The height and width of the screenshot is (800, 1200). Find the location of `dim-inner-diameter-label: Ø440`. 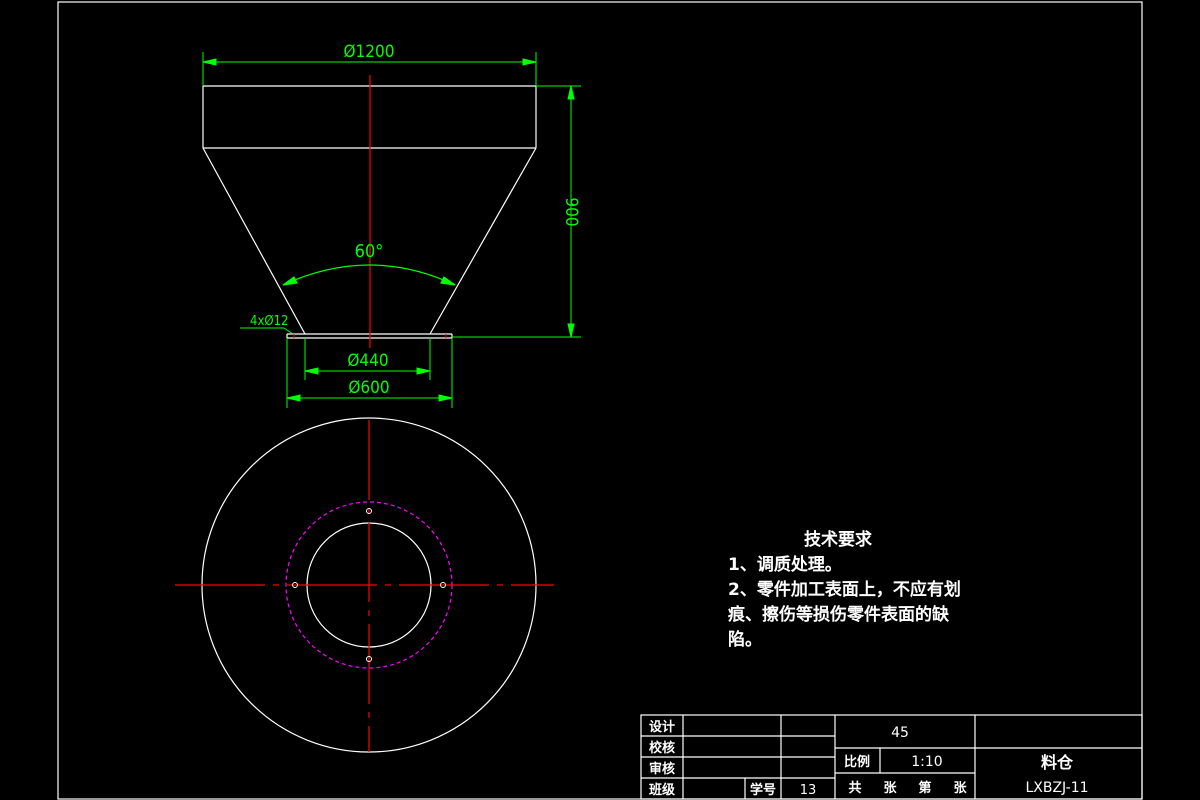

dim-inner-diameter-label: Ø440 is located at coordinates (367, 361).